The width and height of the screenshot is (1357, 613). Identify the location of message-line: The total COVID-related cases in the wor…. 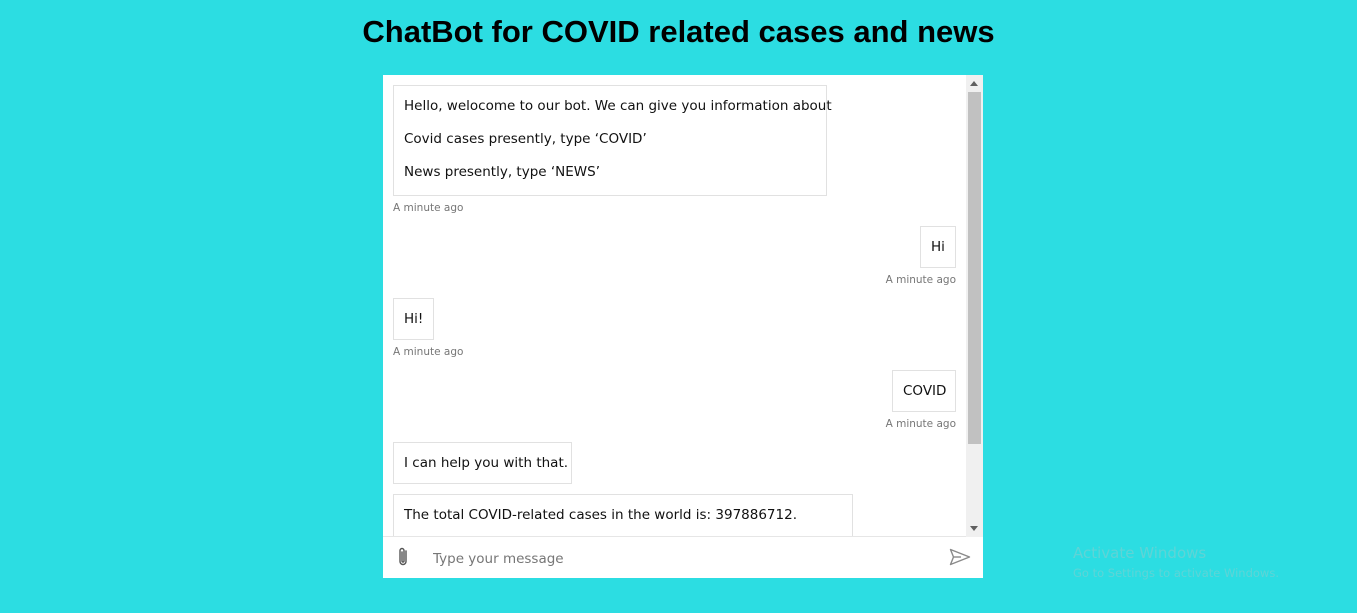
(600, 515).